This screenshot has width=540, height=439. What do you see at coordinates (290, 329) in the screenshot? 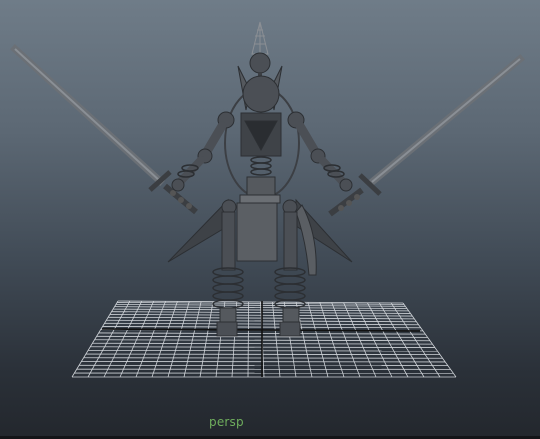
I see `foot-right` at bounding box center [290, 329].